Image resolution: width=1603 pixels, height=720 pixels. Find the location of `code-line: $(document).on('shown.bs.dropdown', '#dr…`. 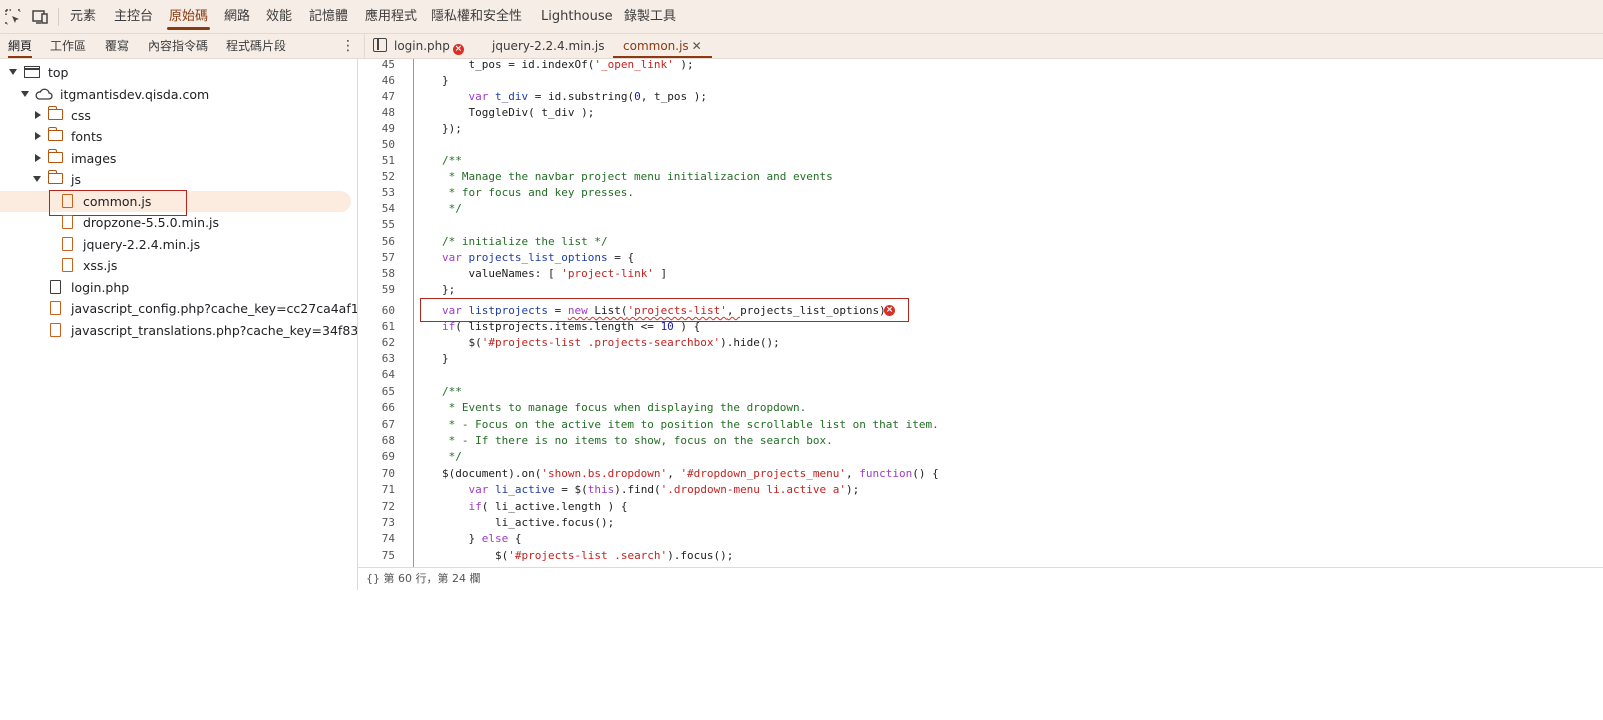

code-line: $(document).on('shown.bs.dropdown', '#dr… is located at coordinates (690, 473).